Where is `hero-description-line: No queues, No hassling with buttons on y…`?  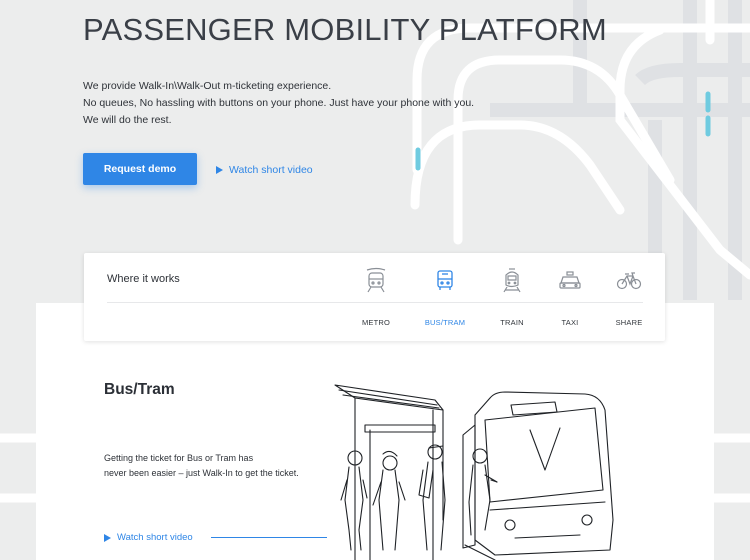 hero-description-line: No queues, No hassling with buttons on y… is located at coordinates (279, 103).